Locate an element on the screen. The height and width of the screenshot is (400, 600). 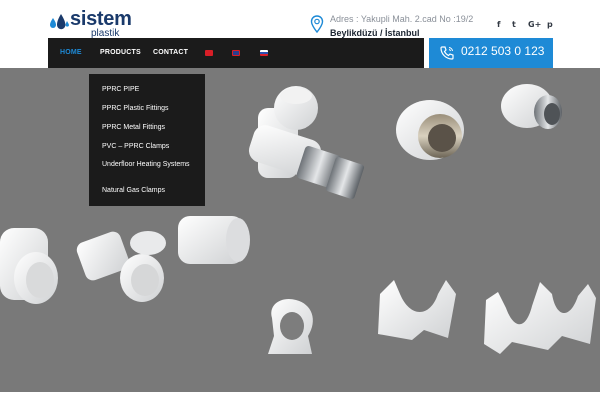
russian-flag-icon is located at coordinates (264, 53).